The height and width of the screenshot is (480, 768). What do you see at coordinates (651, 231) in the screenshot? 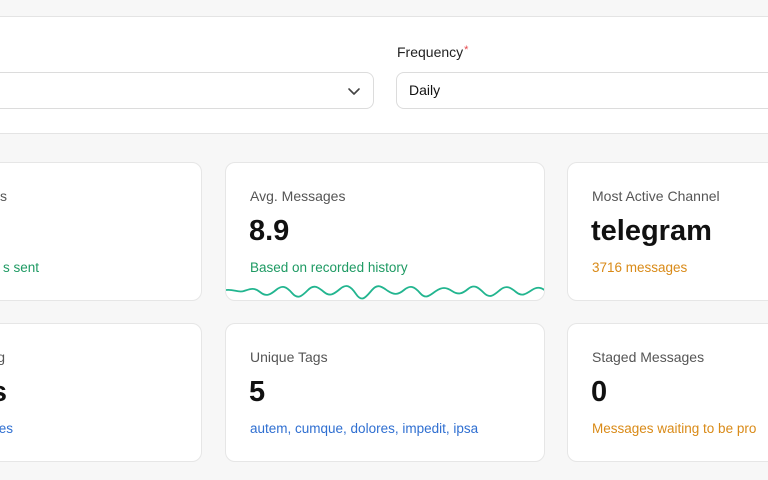
I see `most-active-channel-value: telegram` at bounding box center [651, 231].